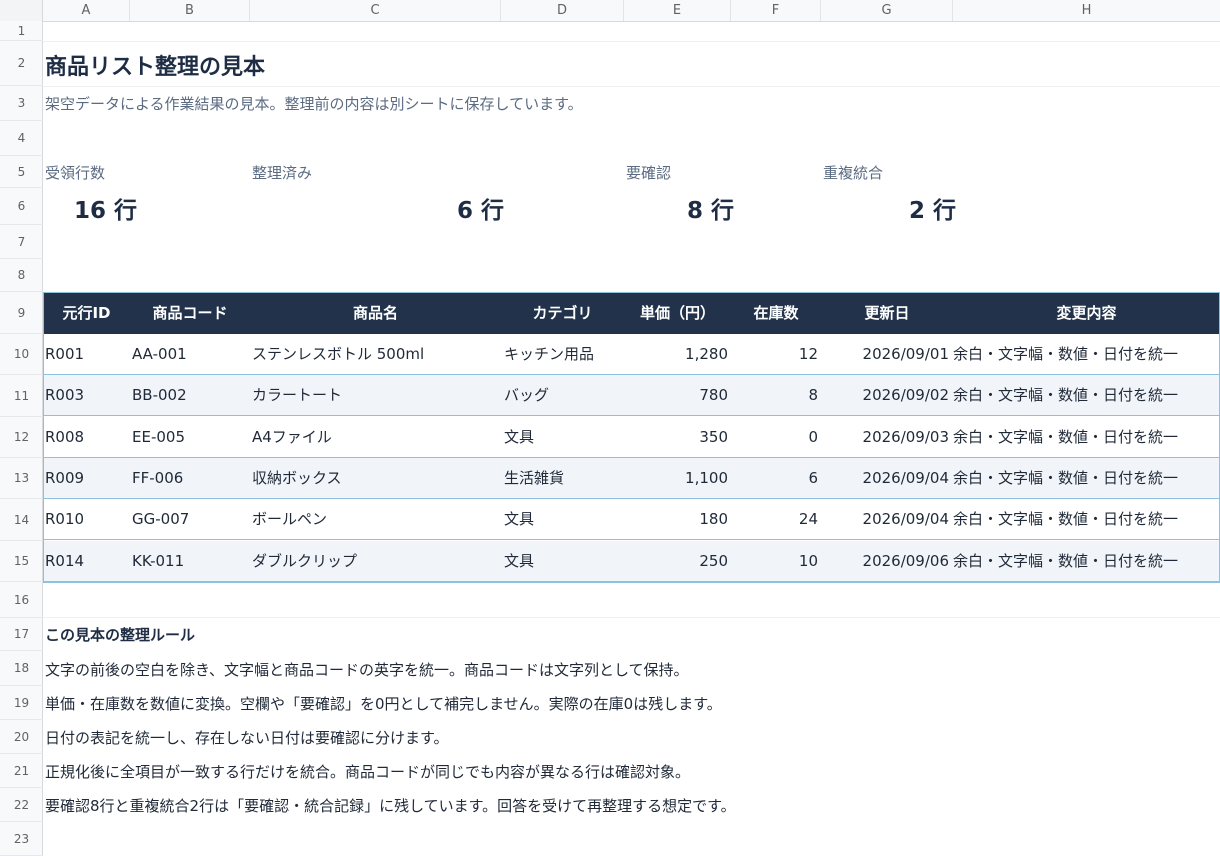 This screenshot has height=856, width=1220. I want to click on table-header-row-id: 元行ID, so click(86, 313).